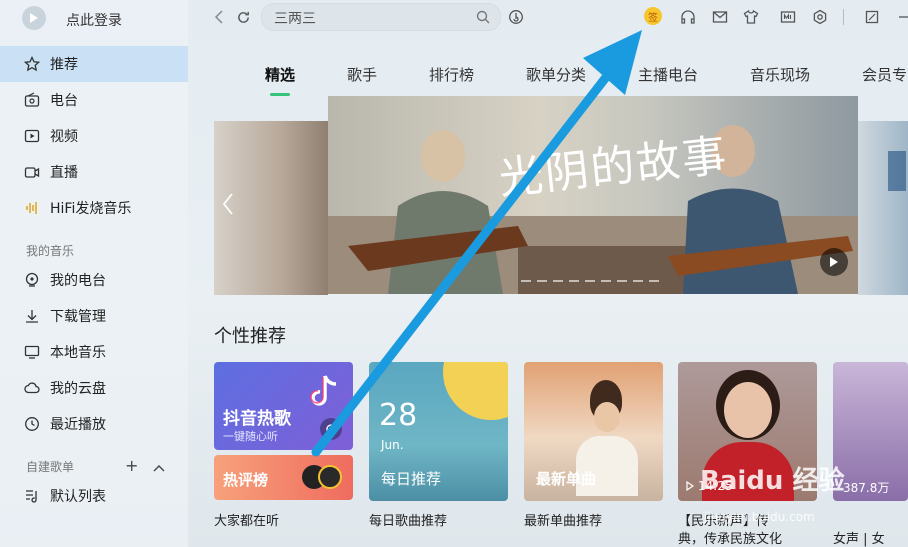 This screenshot has height=547, width=908. I want to click on collapse-icon, so click(159, 467).